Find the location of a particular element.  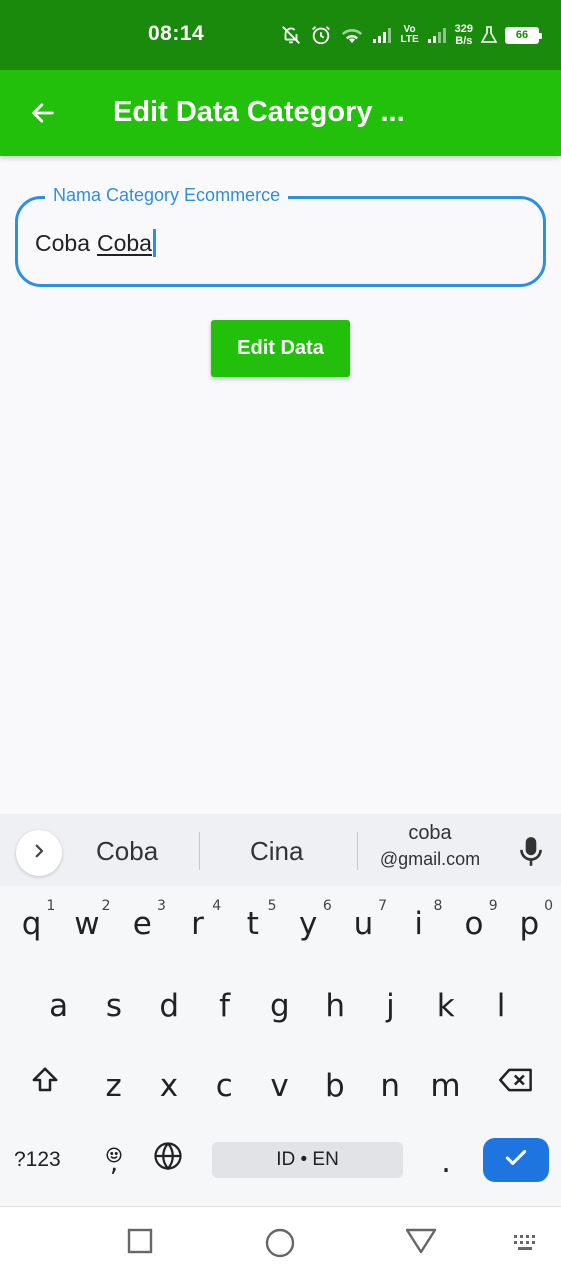

suggestion-1: Coba is located at coordinates (127, 851).